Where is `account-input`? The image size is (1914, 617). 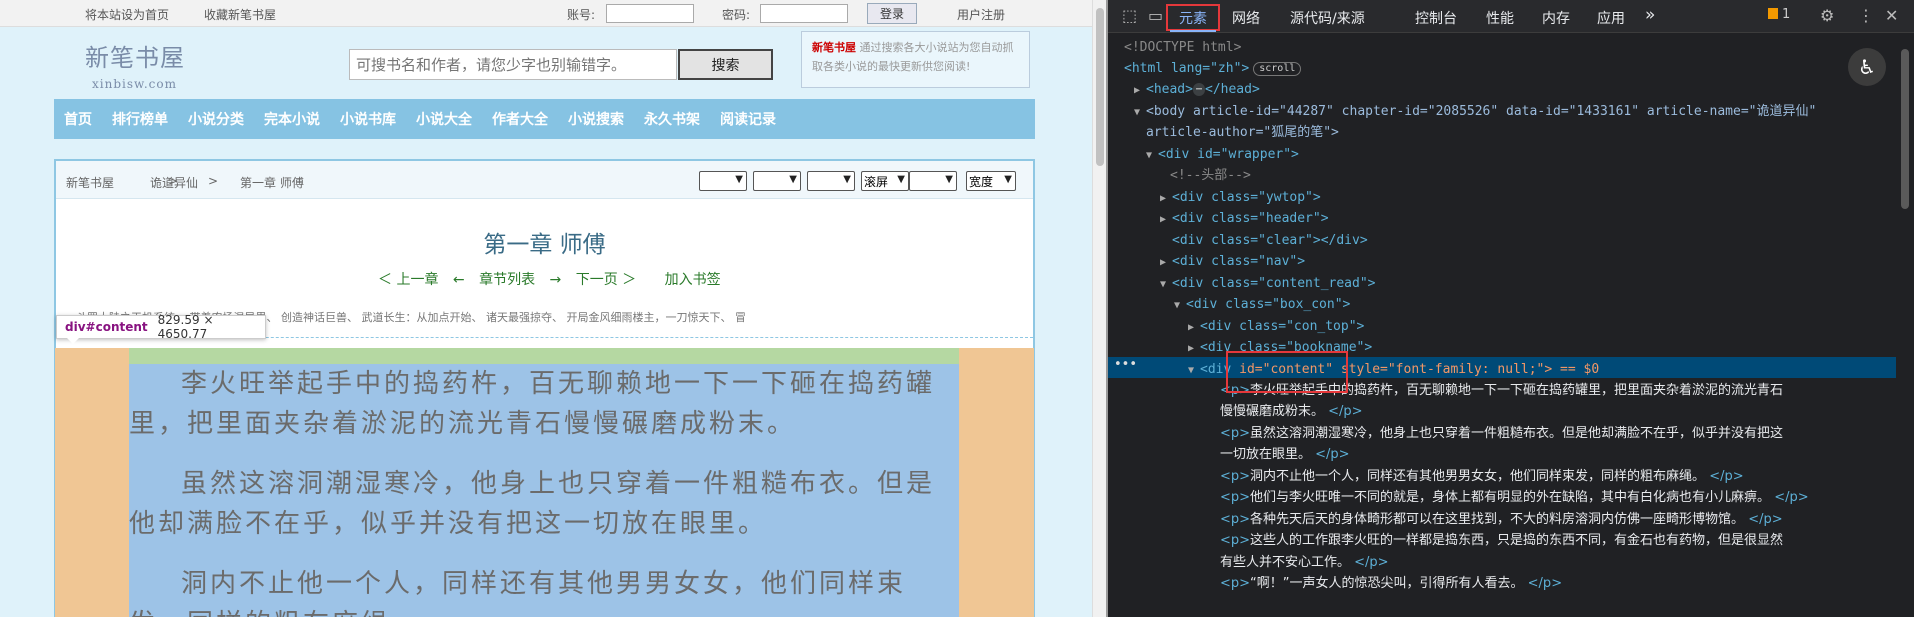 account-input is located at coordinates (650, 13).